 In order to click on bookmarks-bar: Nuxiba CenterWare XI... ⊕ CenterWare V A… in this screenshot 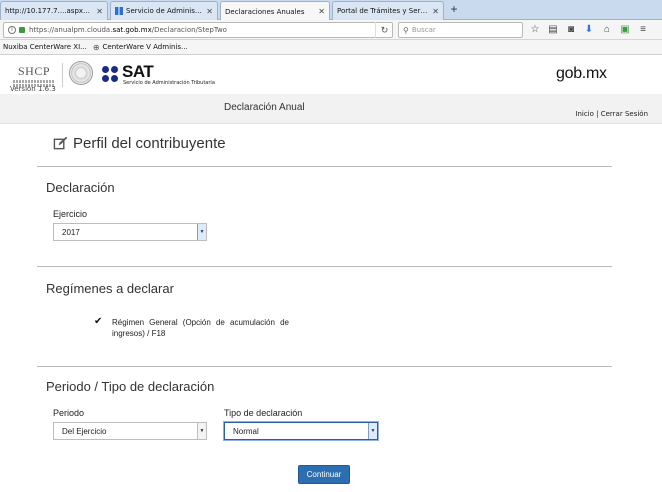, I will do `click(331, 47)`.